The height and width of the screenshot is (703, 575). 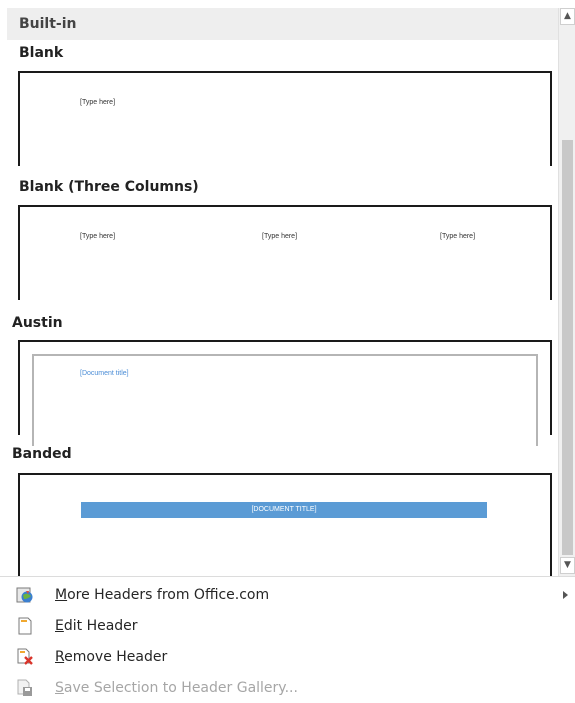 I want to click on category-label: Built-in, so click(x=48, y=24).